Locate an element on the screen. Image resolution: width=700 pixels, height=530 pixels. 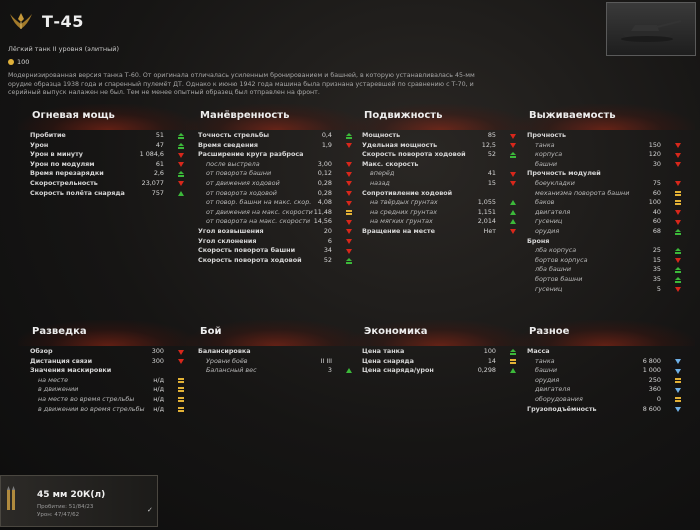
stat-label: механизма поворота башни is located at coordinates (582, 192).